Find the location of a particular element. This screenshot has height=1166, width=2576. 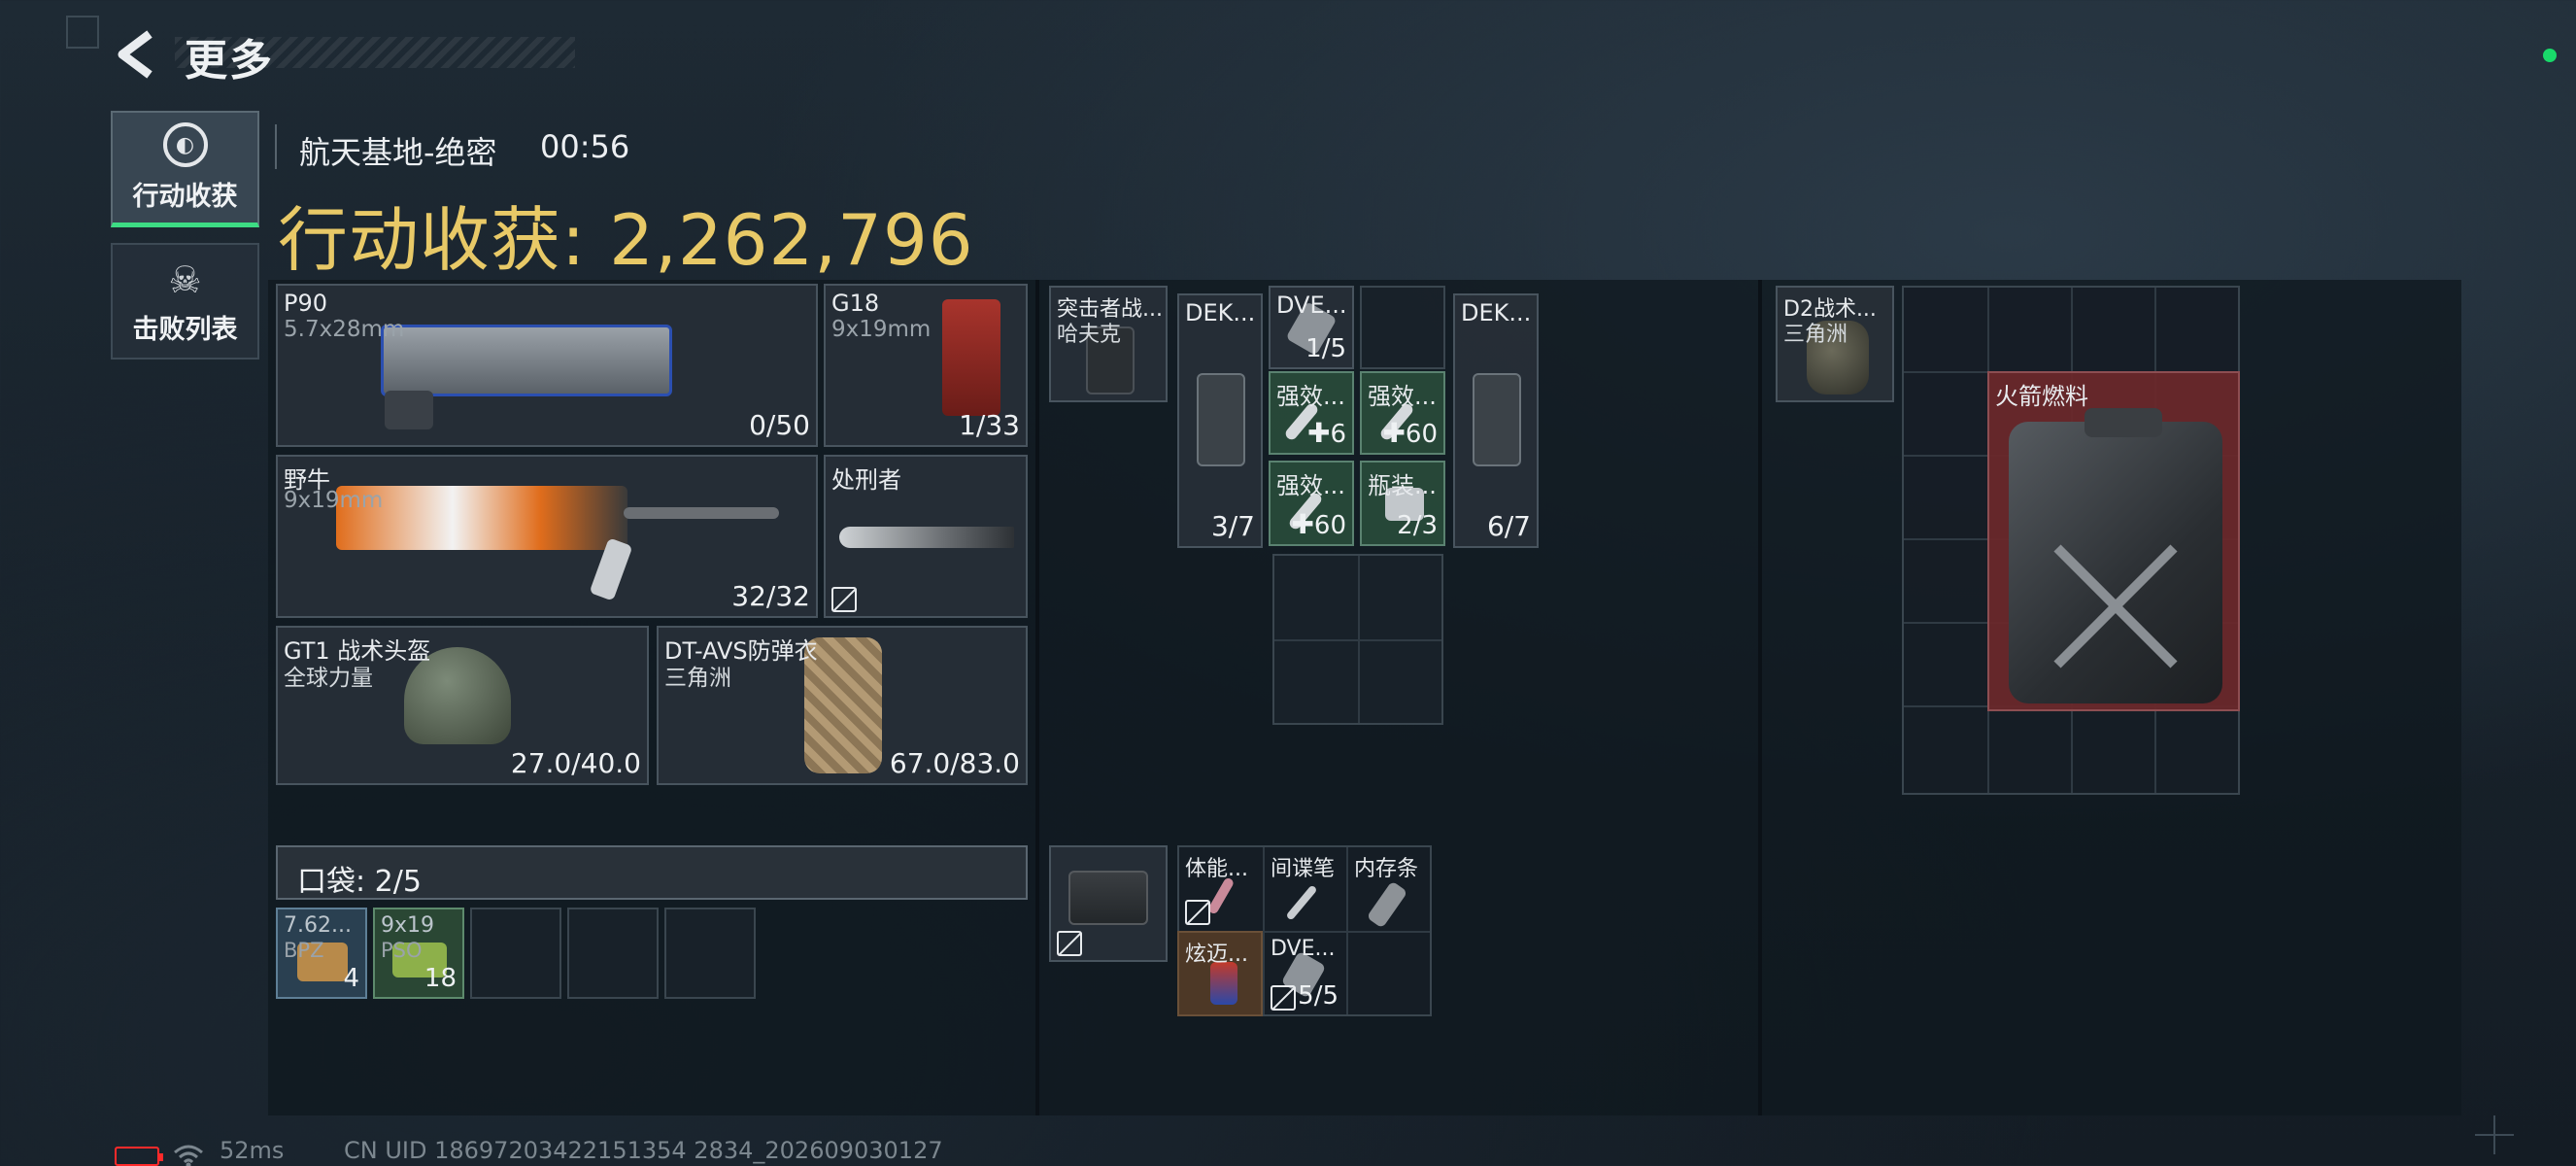

safe-case-slot is located at coordinates (1108, 903).